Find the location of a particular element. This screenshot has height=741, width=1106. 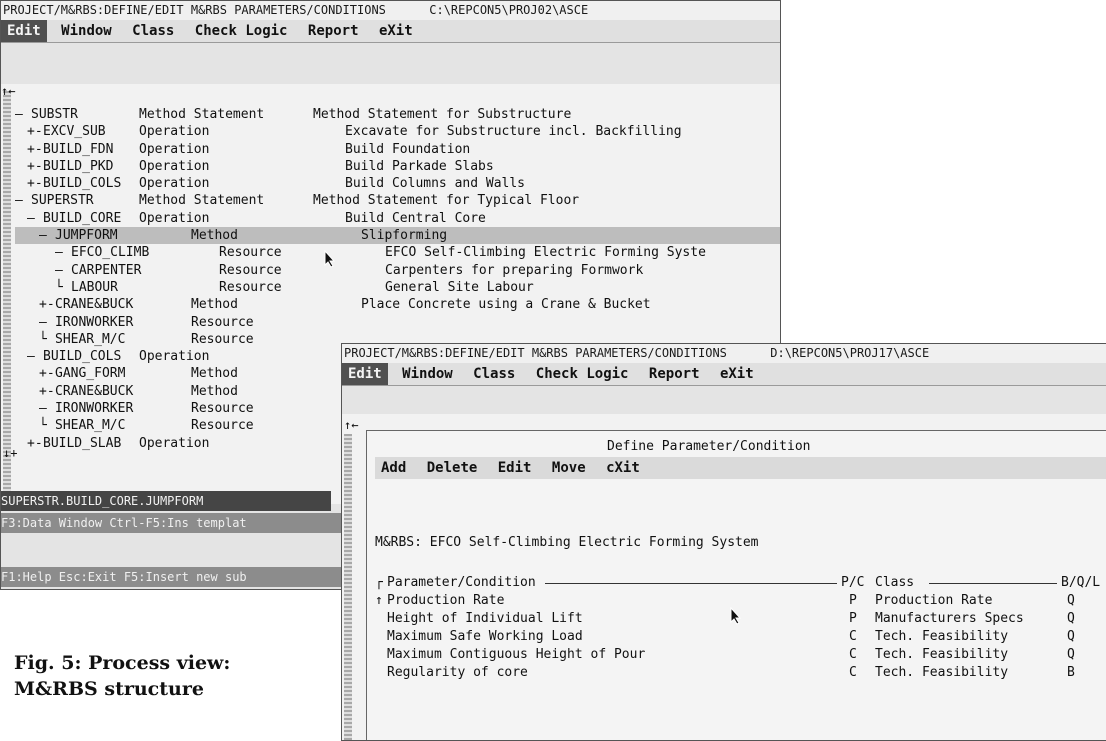

cell-param: Regularity of core is located at coordinates (457, 672).